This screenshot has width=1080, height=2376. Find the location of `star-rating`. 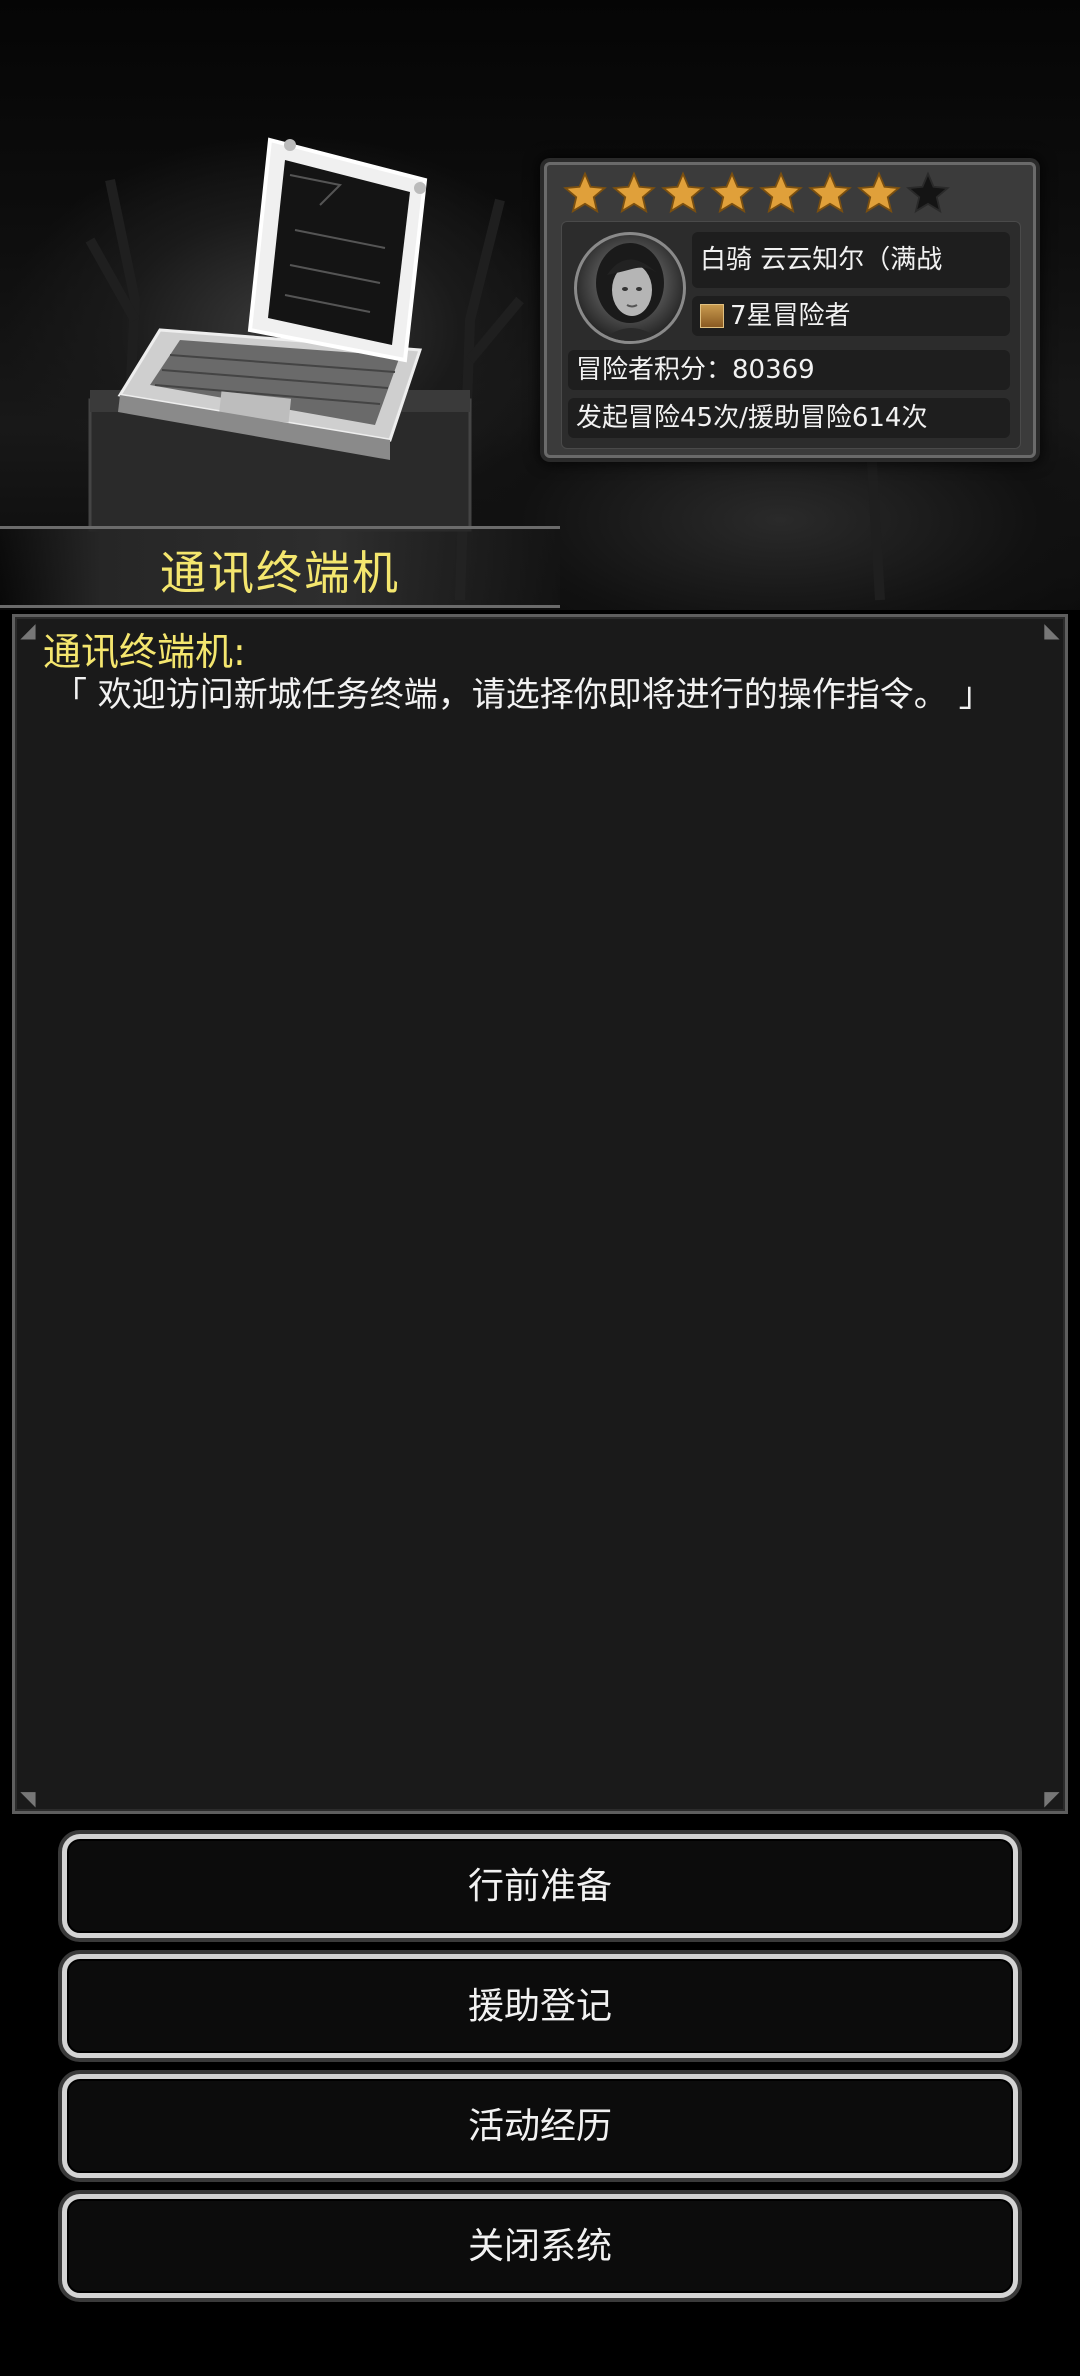

star-rating is located at coordinates (756, 193).